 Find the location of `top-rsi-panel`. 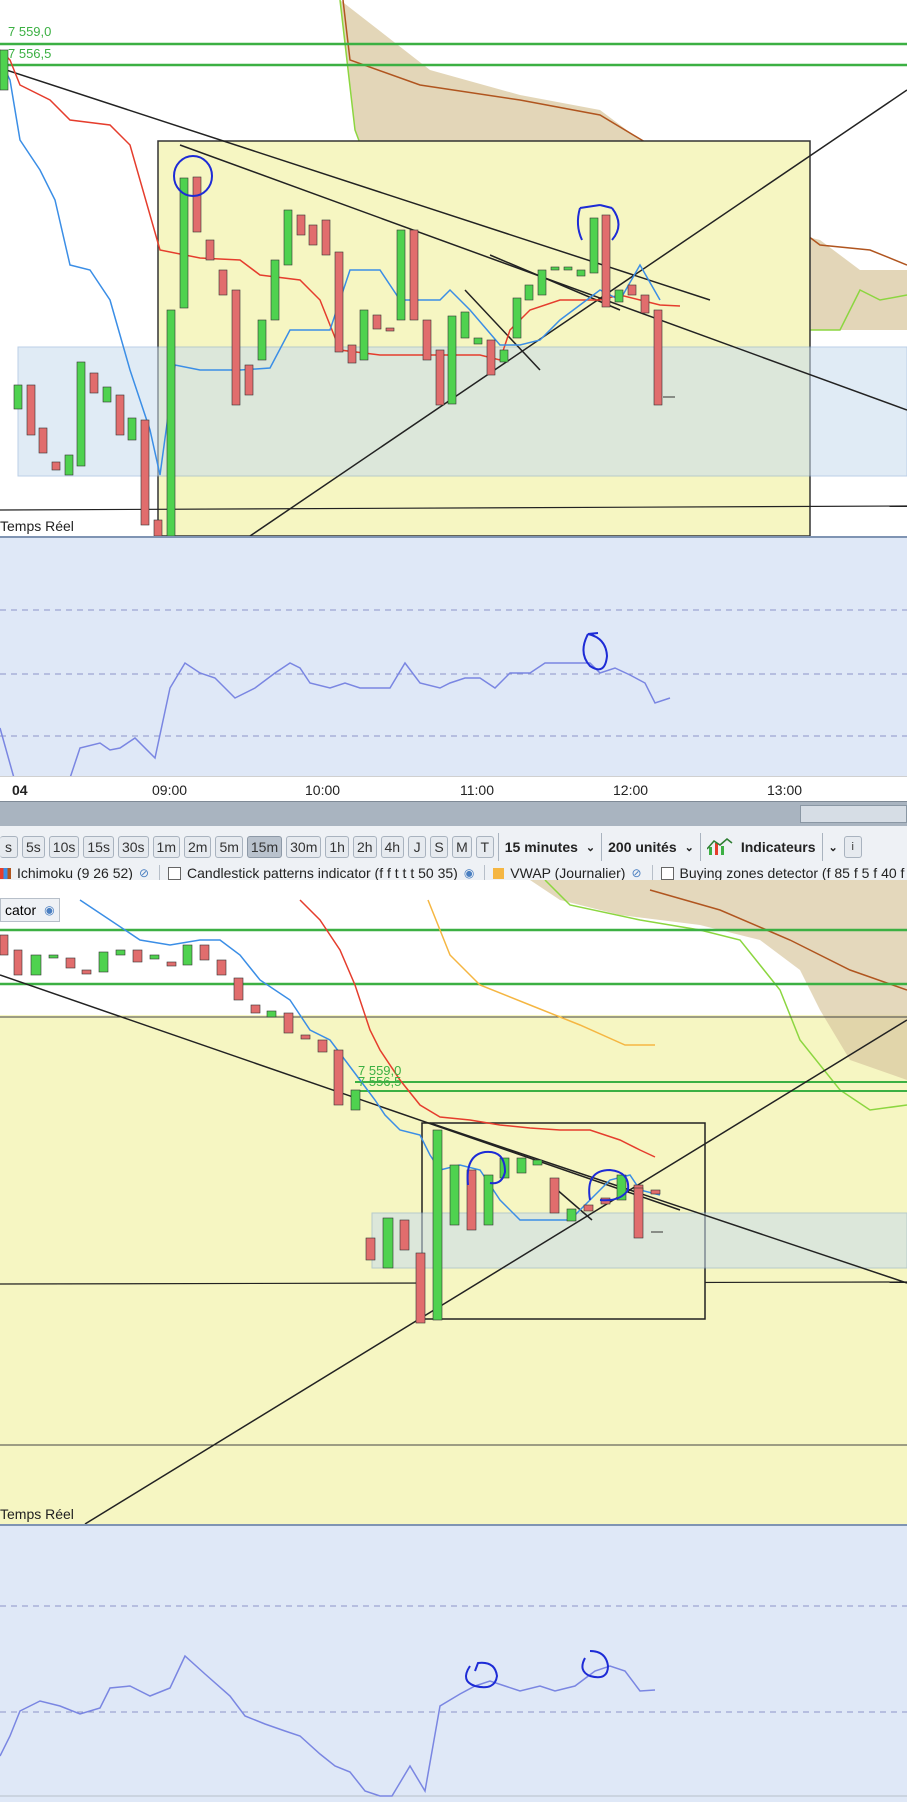

top-rsi-panel is located at coordinates (453, 657).